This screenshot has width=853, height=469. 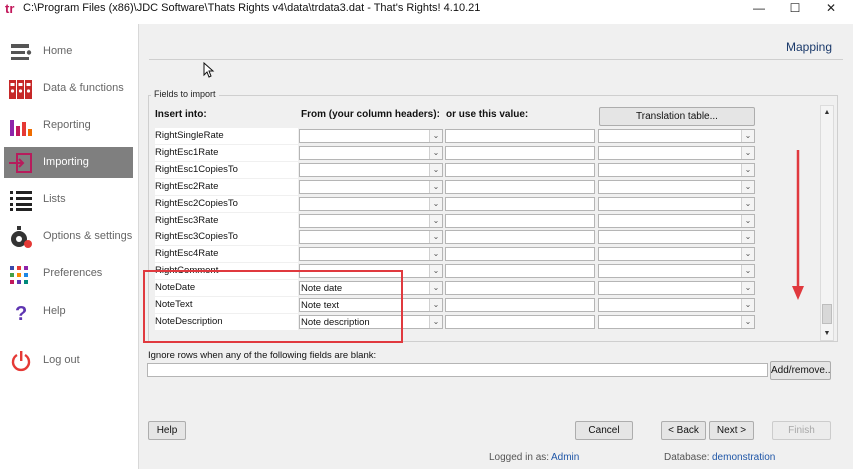 What do you see at coordinates (604, 430) in the screenshot?
I see `cancel-button: Cancel` at bounding box center [604, 430].